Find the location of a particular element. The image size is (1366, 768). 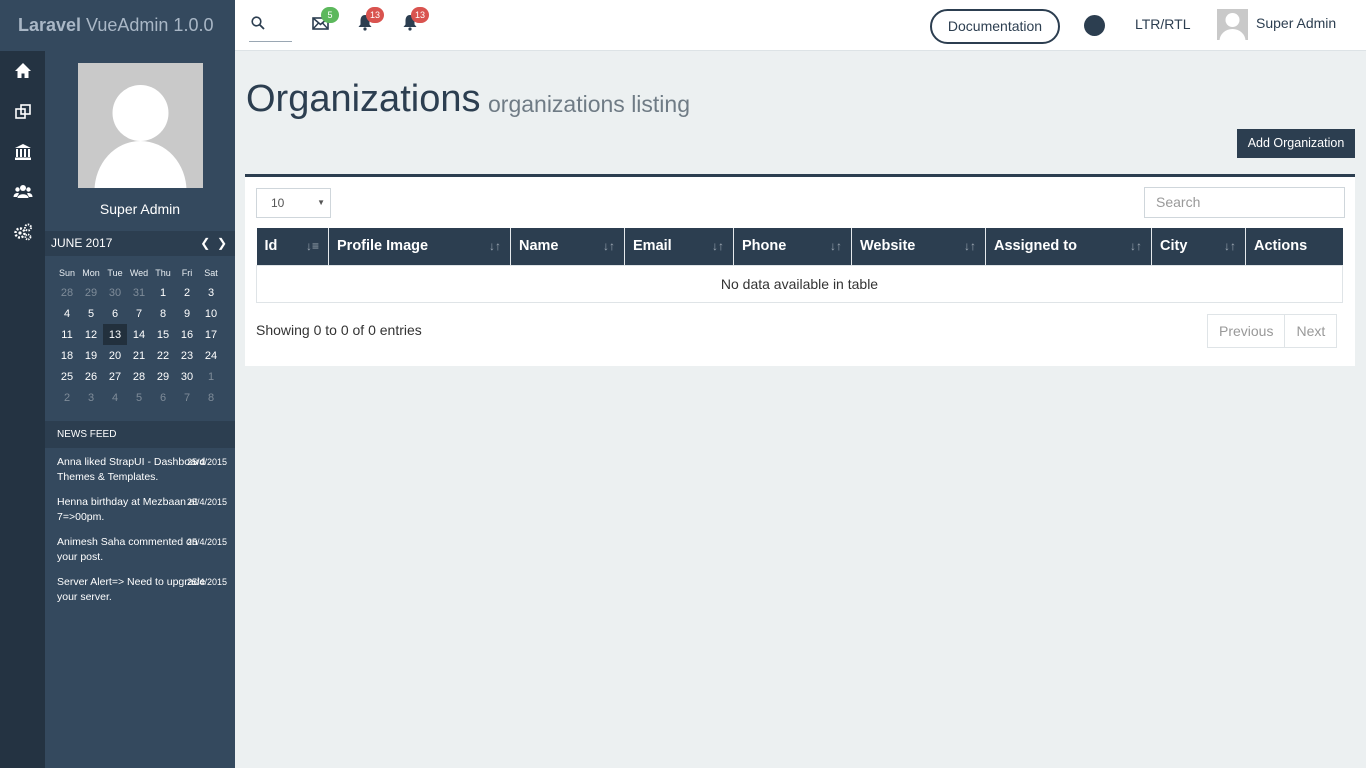

pagination: Previous Next is located at coordinates (1272, 331).